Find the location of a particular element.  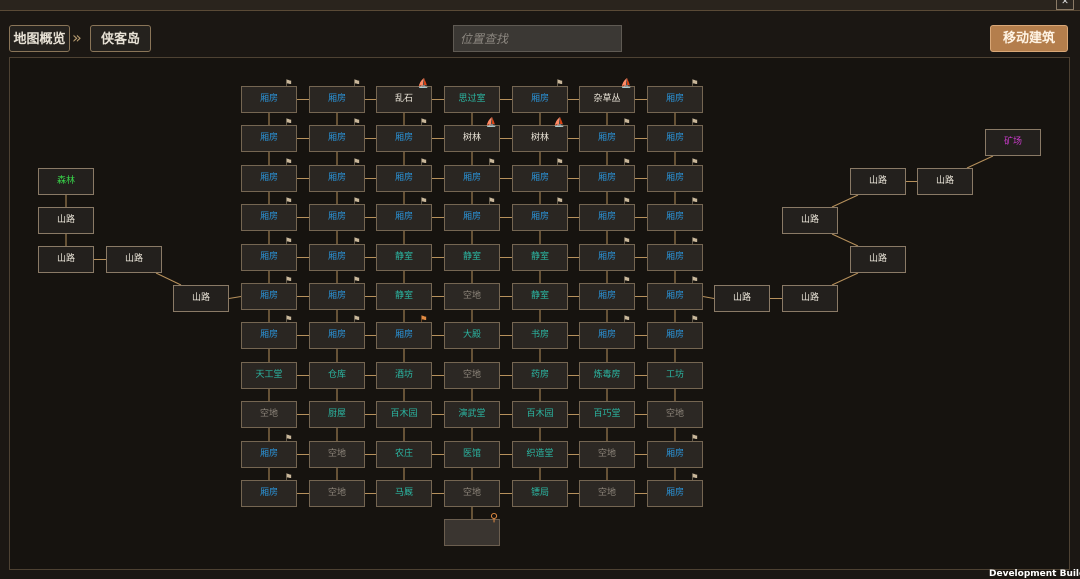

building-cell-bld: 酒坊 is located at coordinates (404, 375).